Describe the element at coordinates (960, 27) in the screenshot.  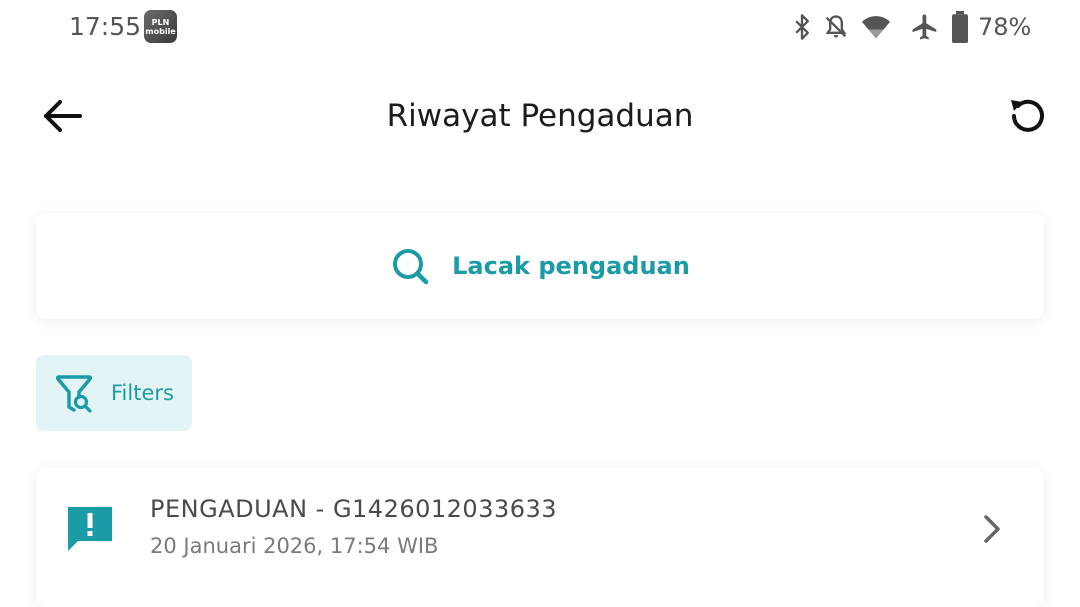
I see `battery-icon` at that location.